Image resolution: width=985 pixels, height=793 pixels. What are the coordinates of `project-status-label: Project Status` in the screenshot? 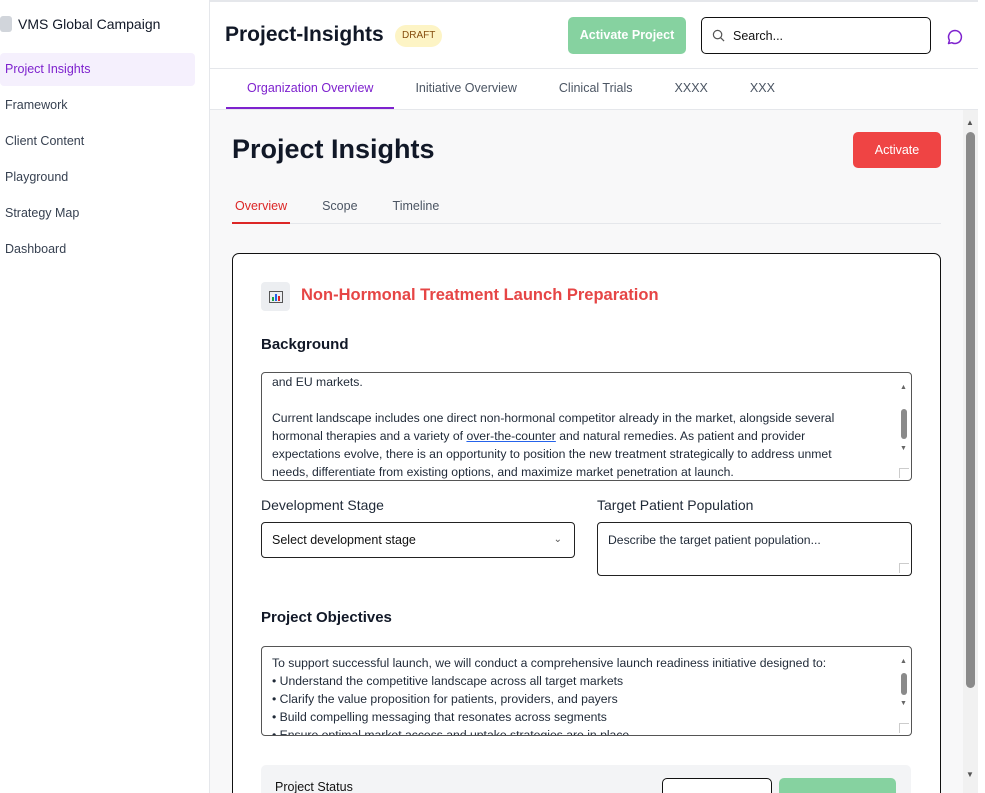 It's located at (314, 786).